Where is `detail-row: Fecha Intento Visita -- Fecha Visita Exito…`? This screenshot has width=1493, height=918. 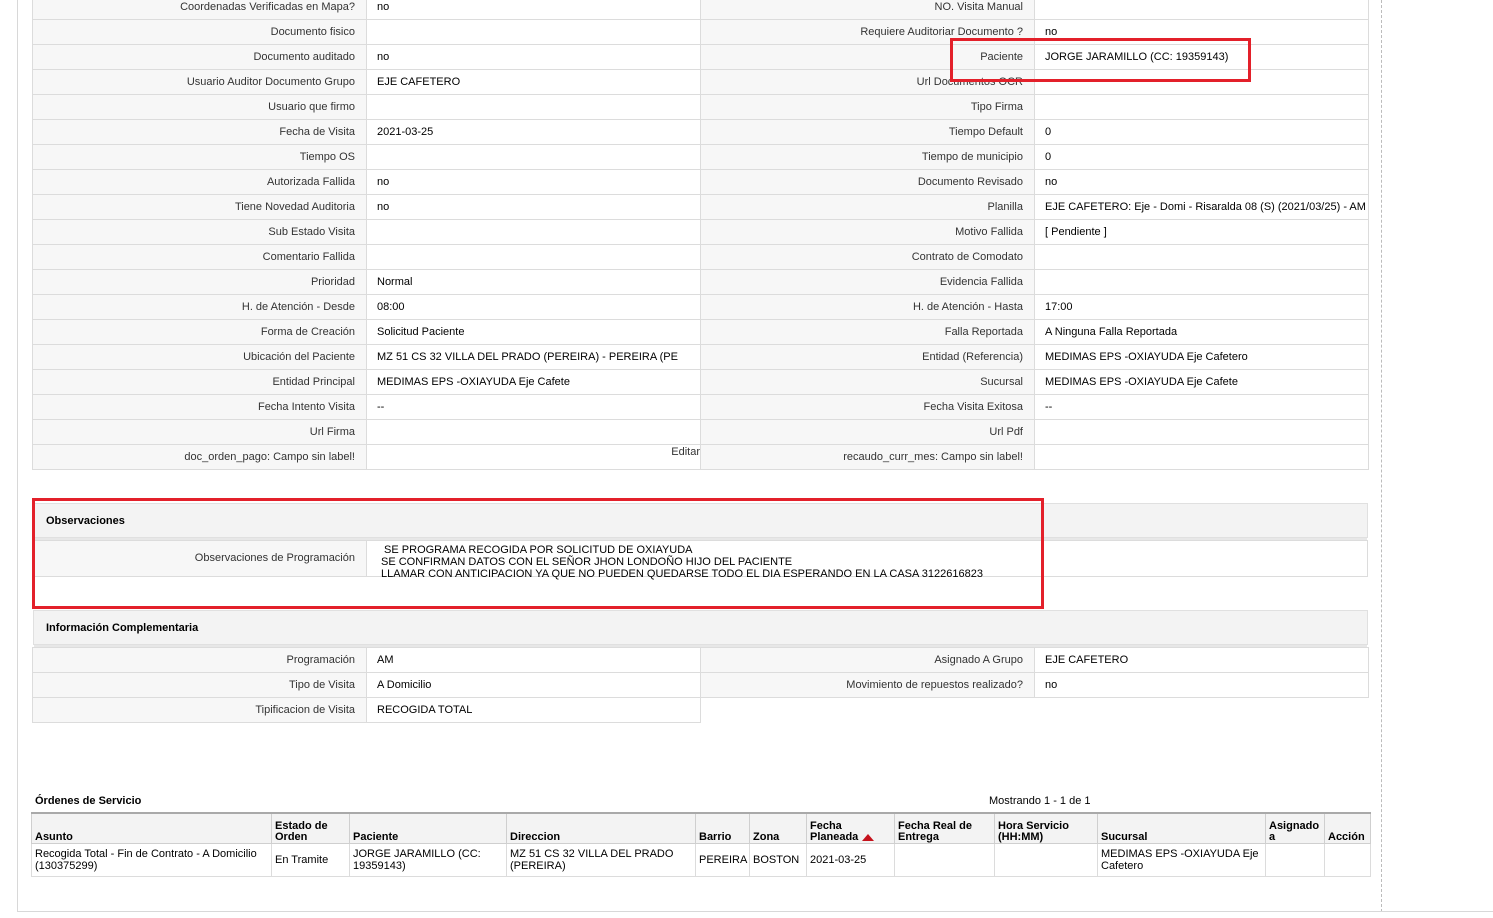
detail-row: Fecha Intento Visita -- Fecha Visita Exito… is located at coordinates (700, 407).